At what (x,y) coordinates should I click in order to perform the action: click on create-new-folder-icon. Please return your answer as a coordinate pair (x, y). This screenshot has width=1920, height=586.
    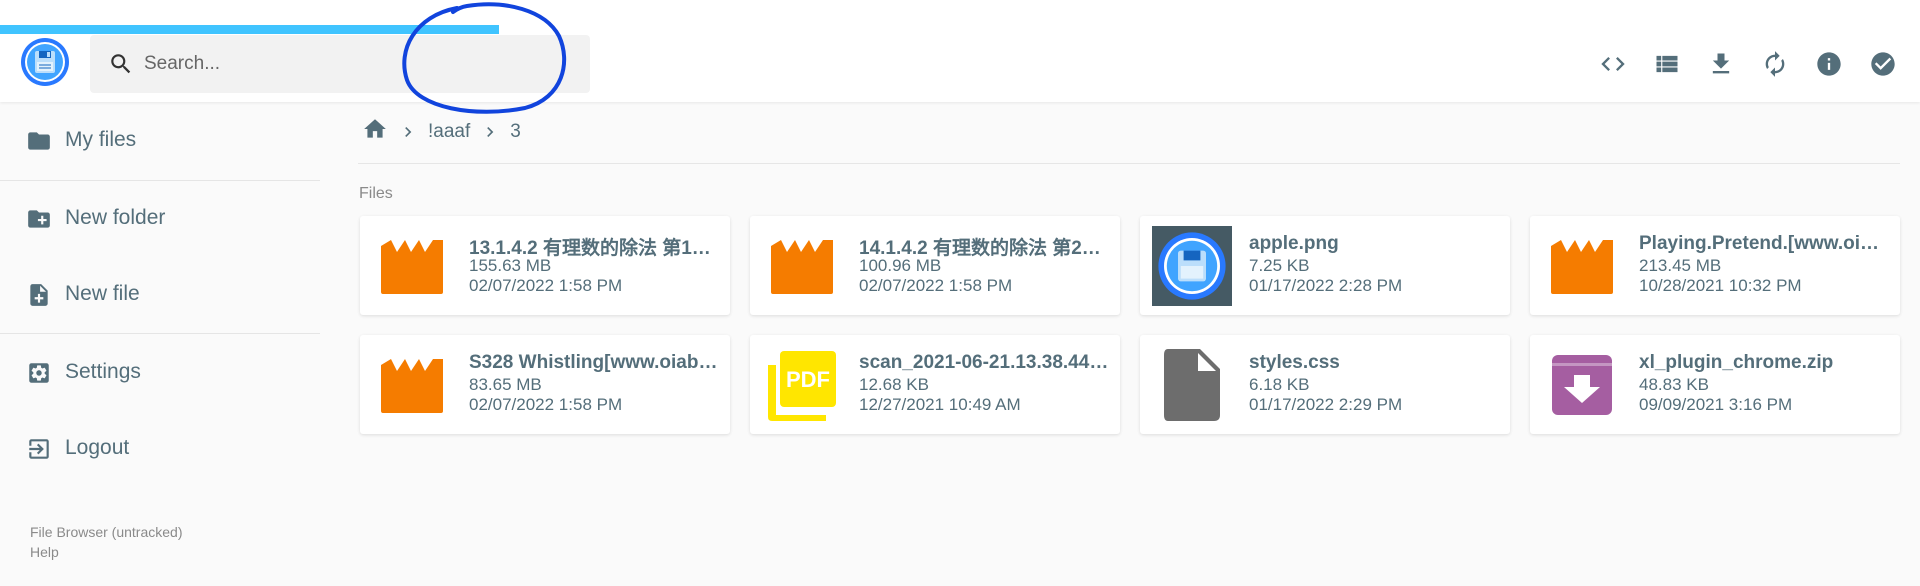
    Looking at the image, I should click on (38, 218).